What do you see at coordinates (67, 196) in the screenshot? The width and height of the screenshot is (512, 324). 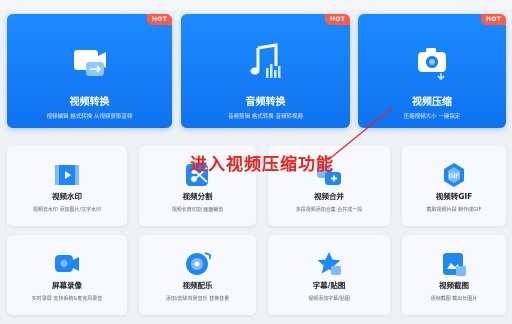 I see `card-title: 视频水印` at bounding box center [67, 196].